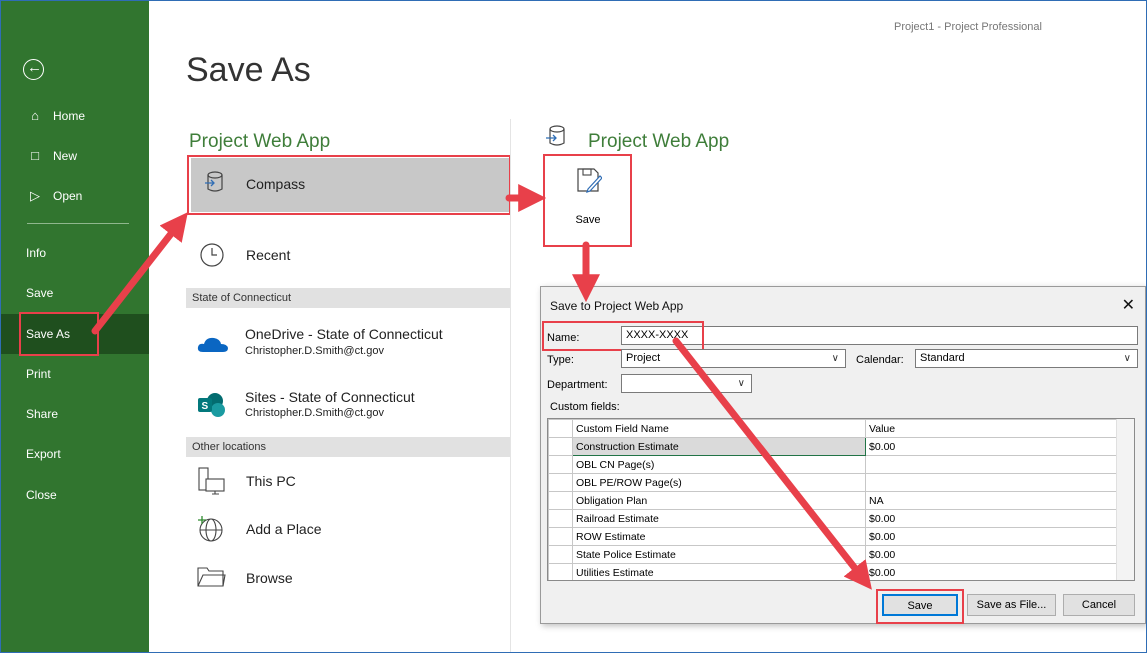  What do you see at coordinates (772, 463) in the screenshot?
I see `arrow-name-to-save` at bounding box center [772, 463].